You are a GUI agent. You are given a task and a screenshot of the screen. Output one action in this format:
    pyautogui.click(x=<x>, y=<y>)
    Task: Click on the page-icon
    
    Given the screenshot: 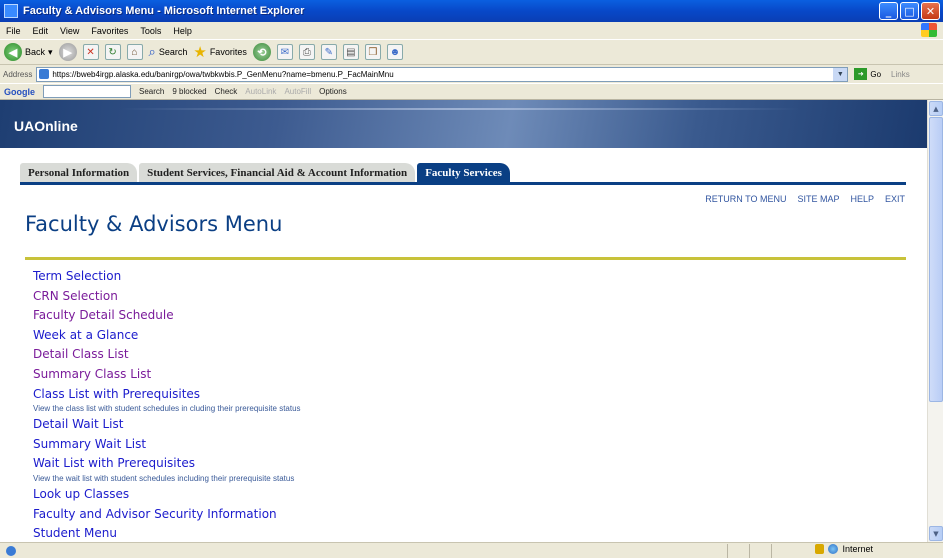 What is the action you would take?
    pyautogui.click(x=44, y=74)
    